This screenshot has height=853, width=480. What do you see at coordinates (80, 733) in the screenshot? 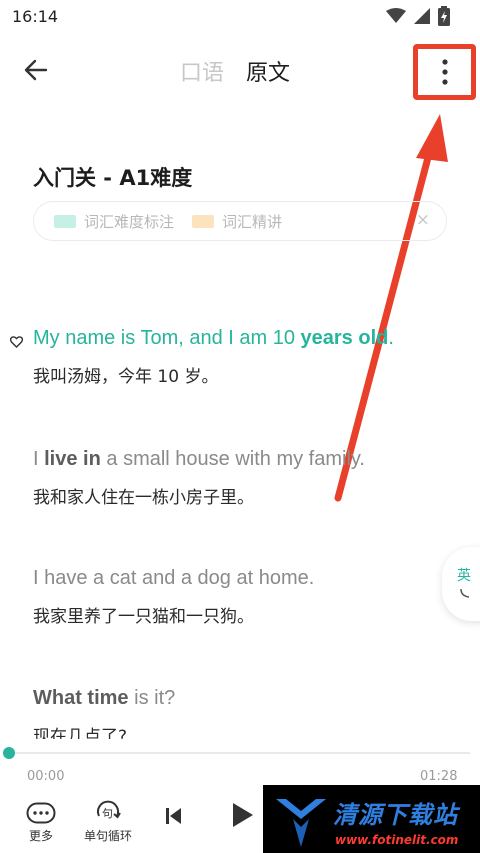
I see `sentence-zh: 现在几点了?` at bounding box center [80, 733].